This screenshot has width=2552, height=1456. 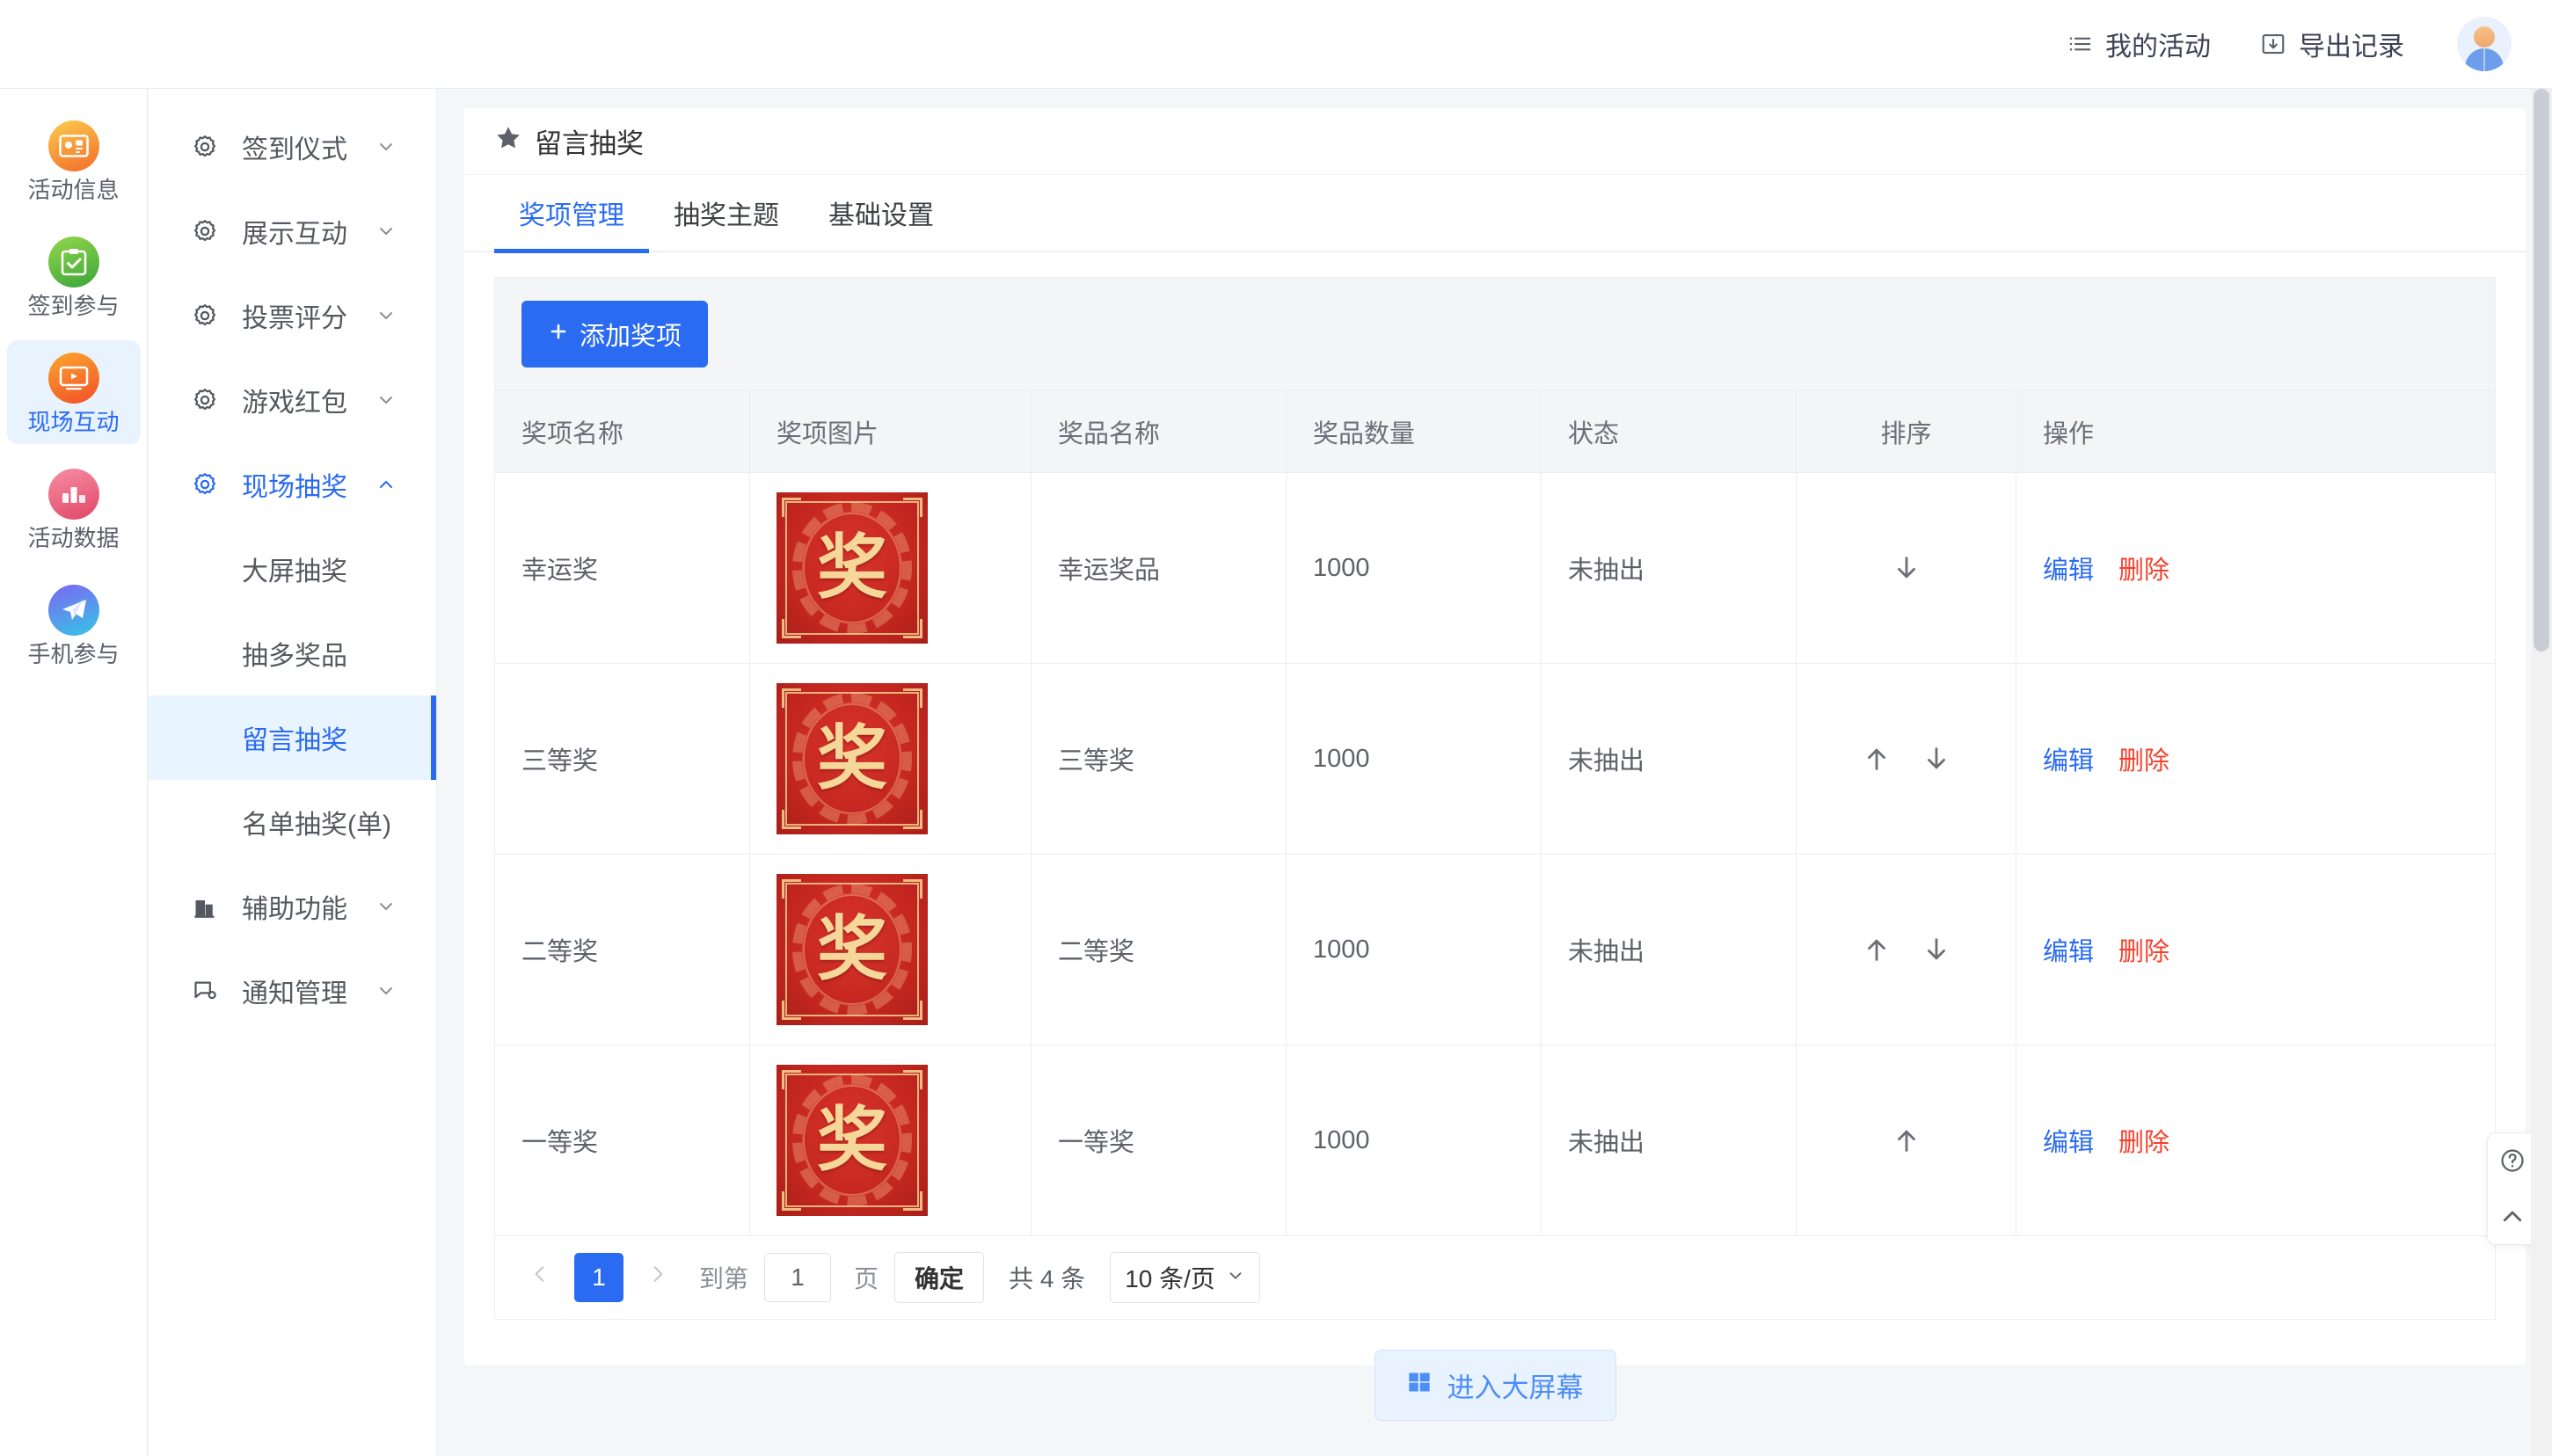 I want to click on list-icon, so click(x=2080, y=44).